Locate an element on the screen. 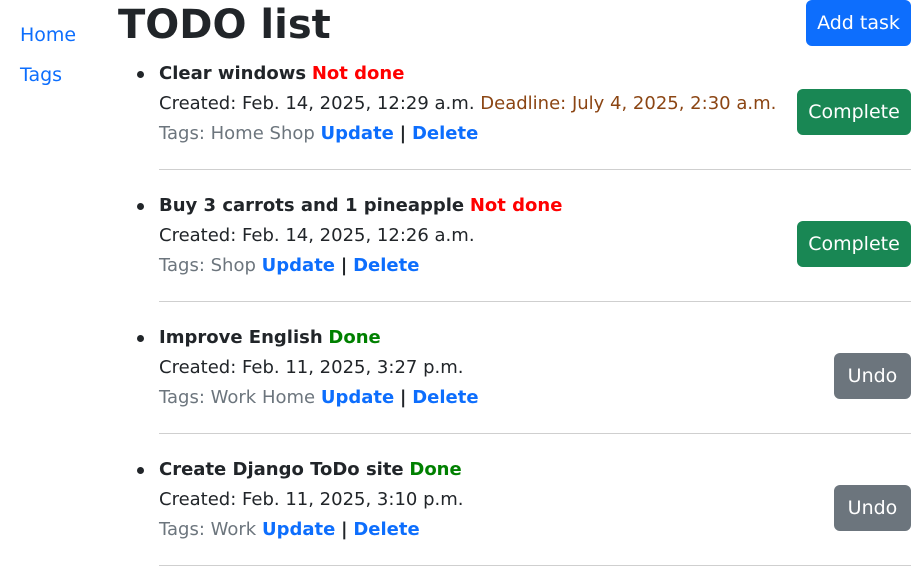 The image size is (911, 586). sidebar: Home Tags is located at coordinates (48, 60).